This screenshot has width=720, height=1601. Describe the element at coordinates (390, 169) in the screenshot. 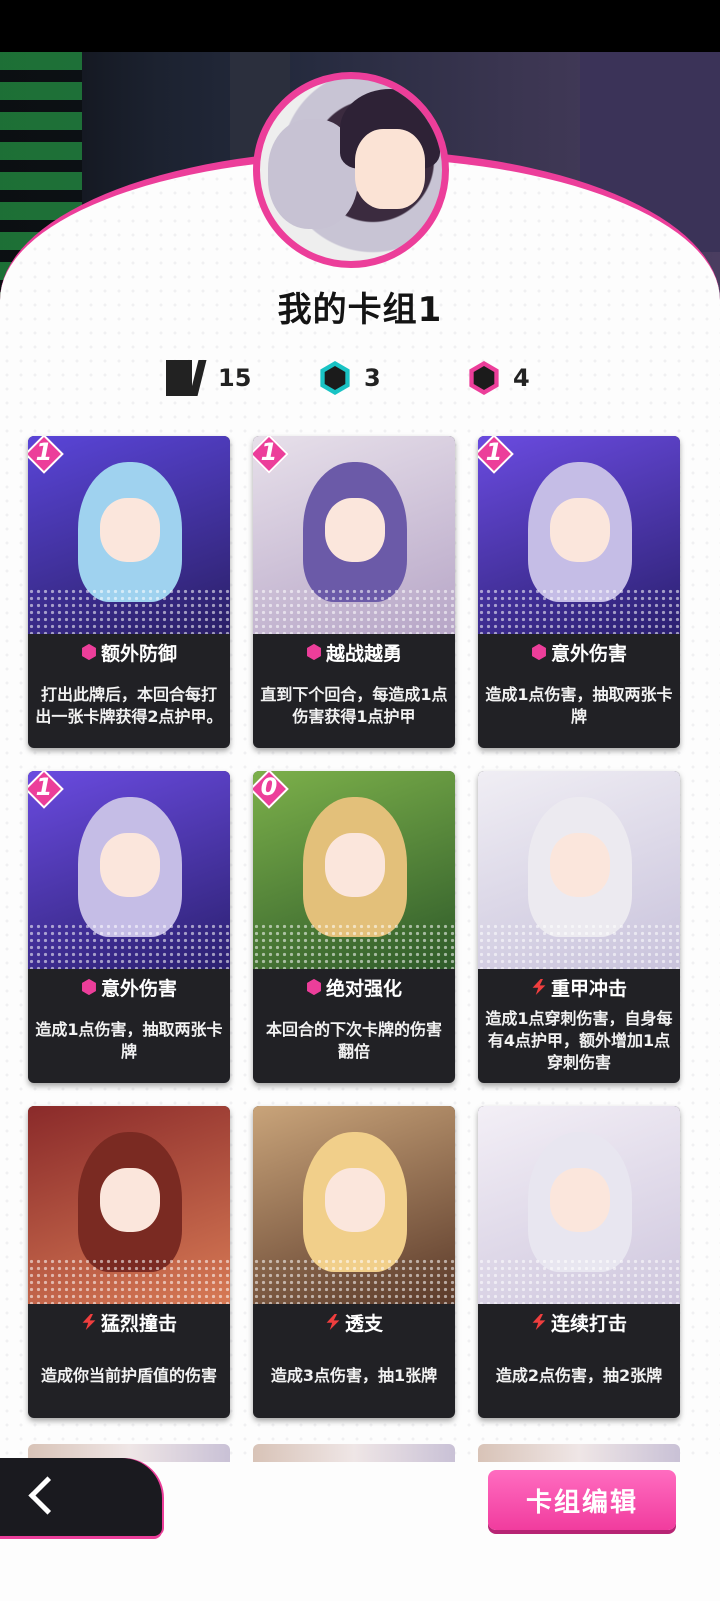

I see `avatar-face` at that location.